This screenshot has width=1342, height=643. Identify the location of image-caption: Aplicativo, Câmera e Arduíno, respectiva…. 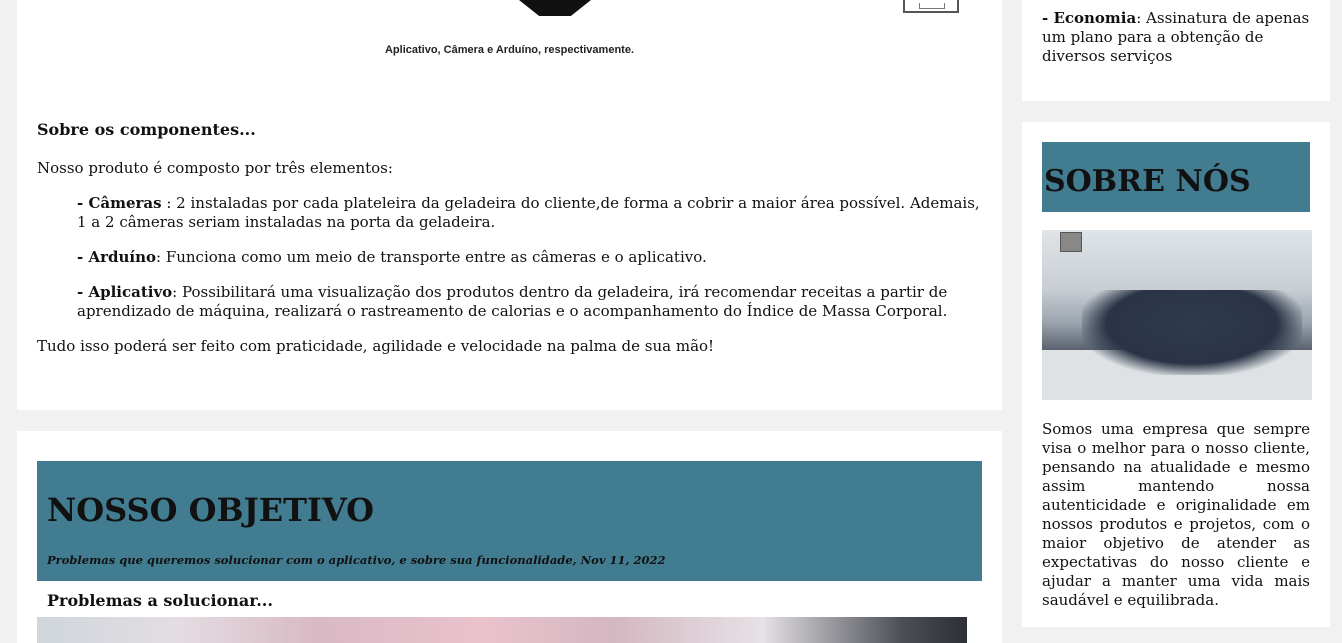
(509, 50).